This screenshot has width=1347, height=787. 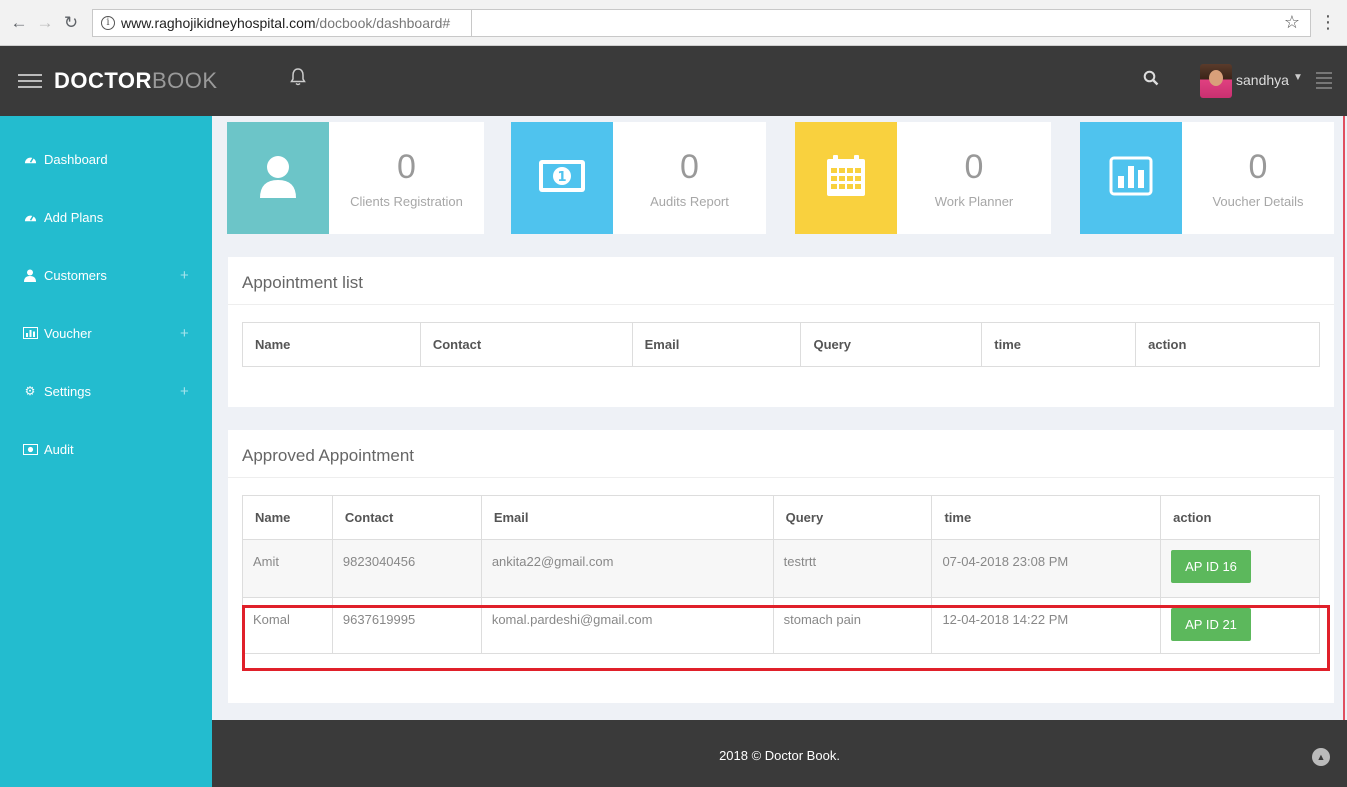 I want to click on stat-icon-box: 1, so click(x=562, y=178).